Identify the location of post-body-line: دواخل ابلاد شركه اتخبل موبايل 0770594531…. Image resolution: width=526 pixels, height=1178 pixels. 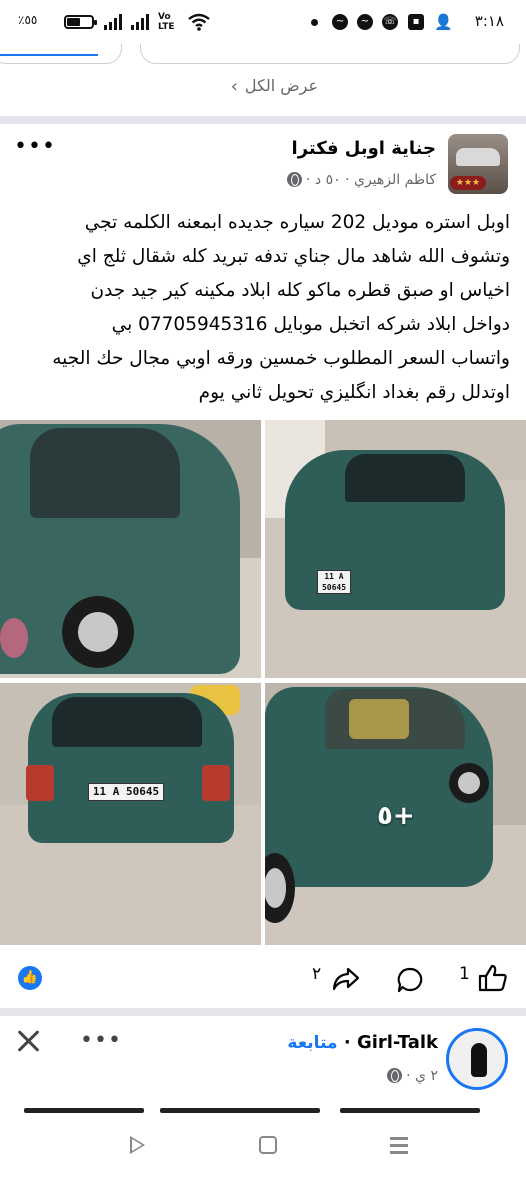
(310, 324).